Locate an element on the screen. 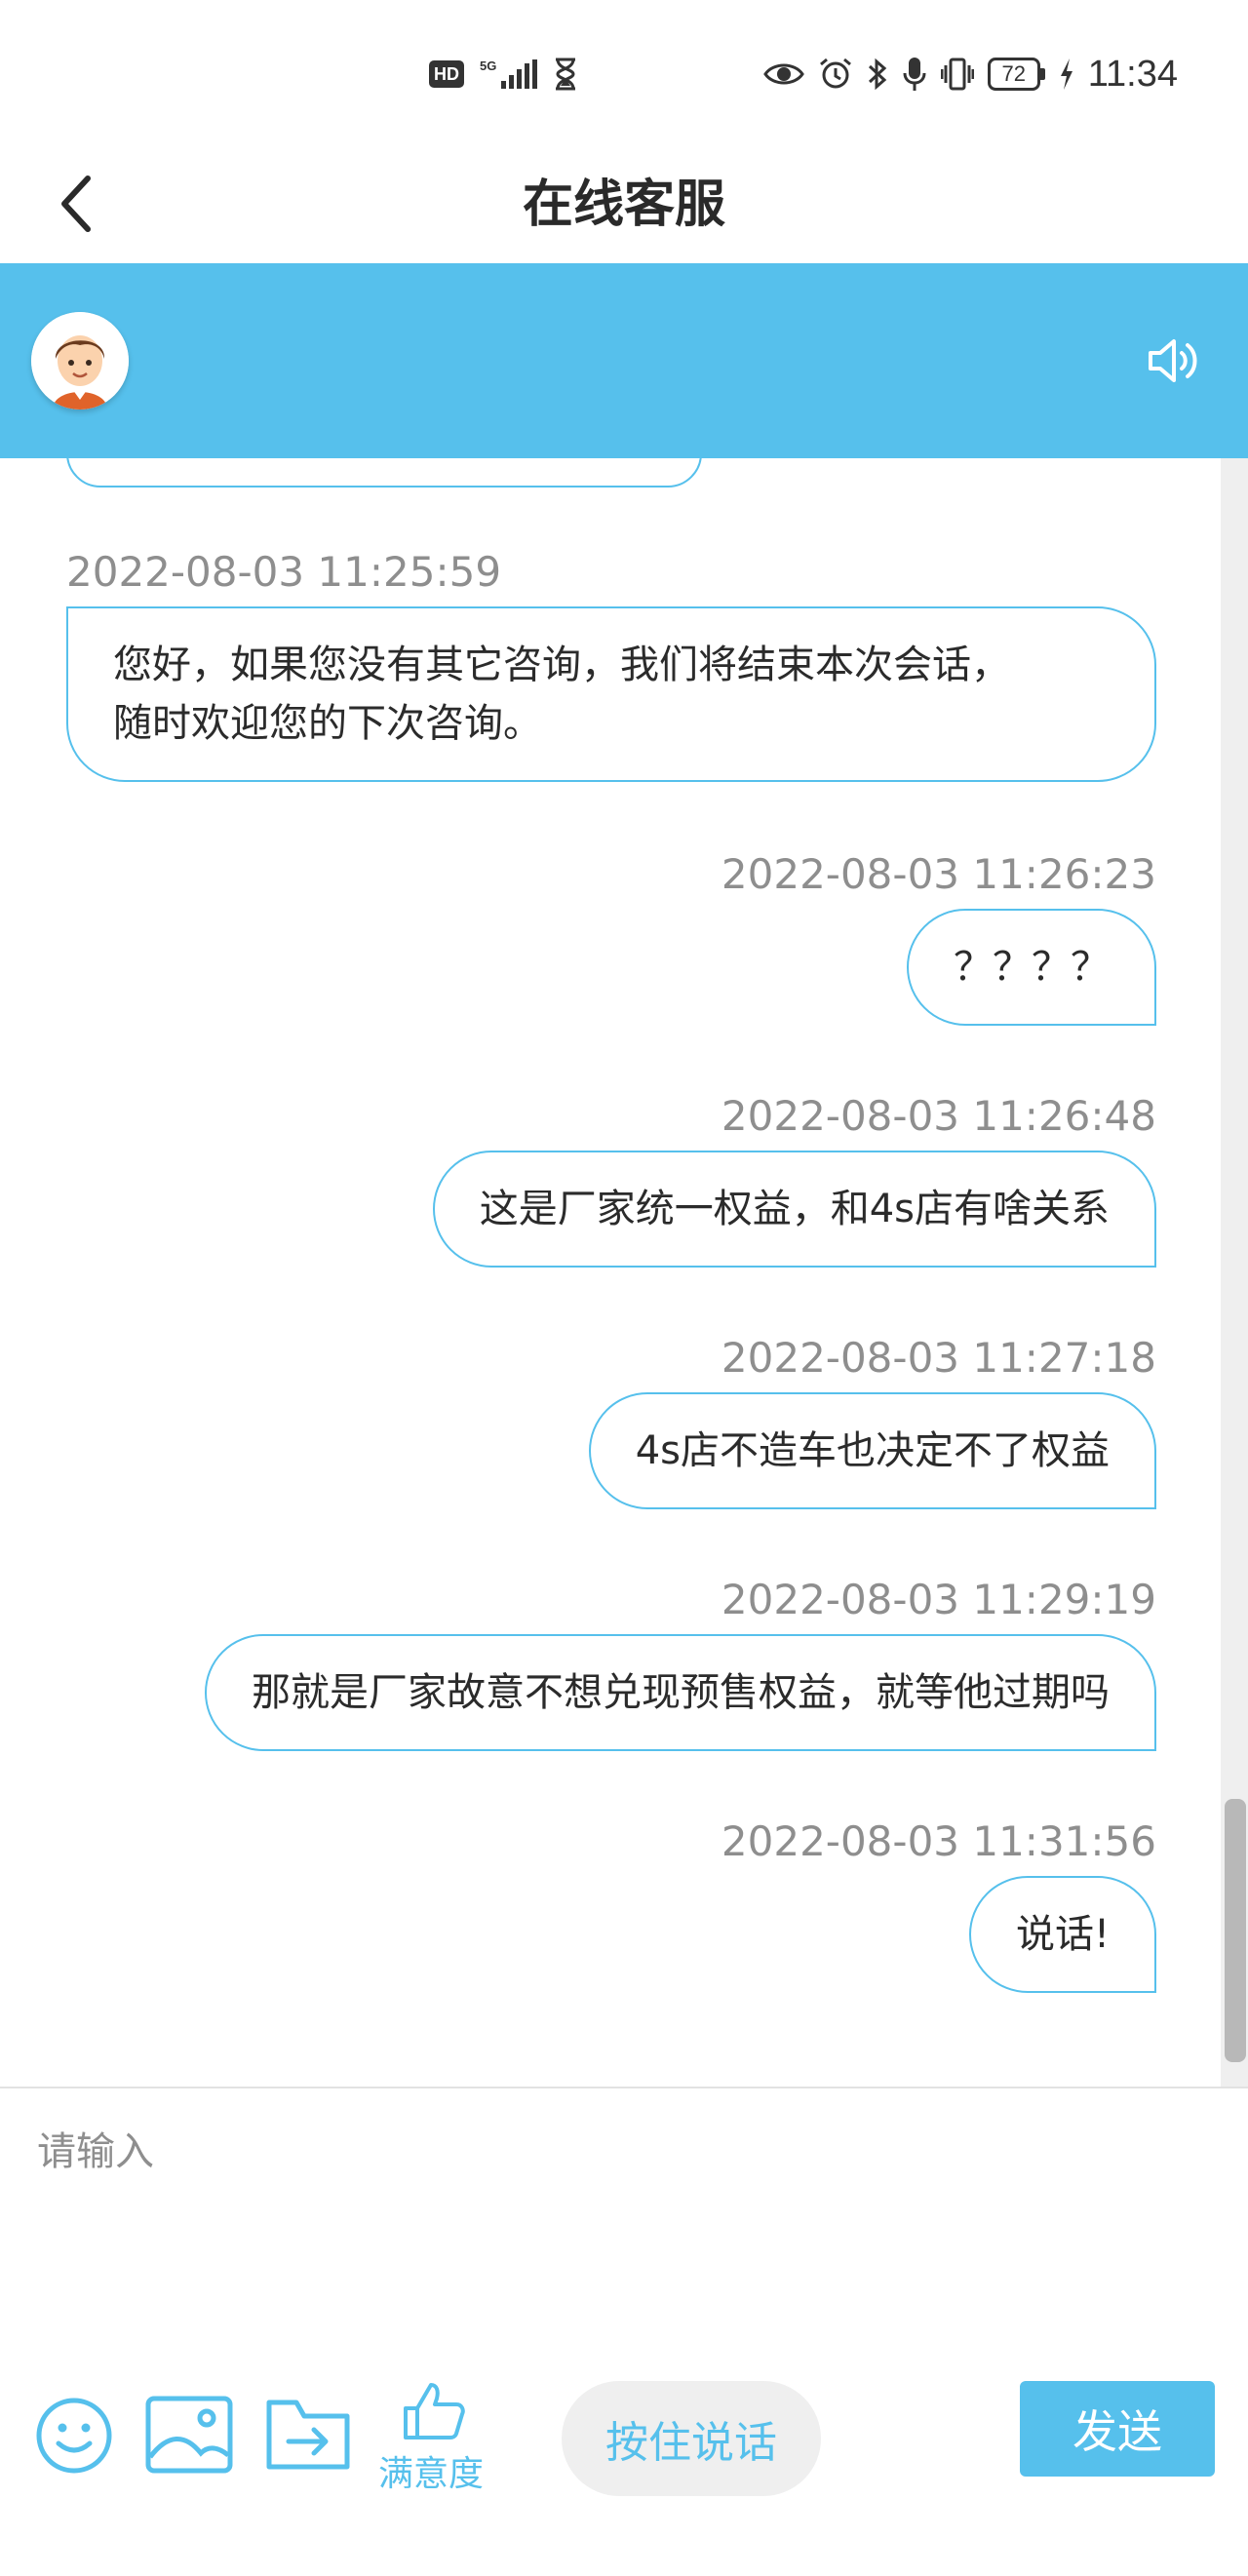  message-timestamp: 2022-08-03 11:31:56 is located at coordinates (938, 1841).